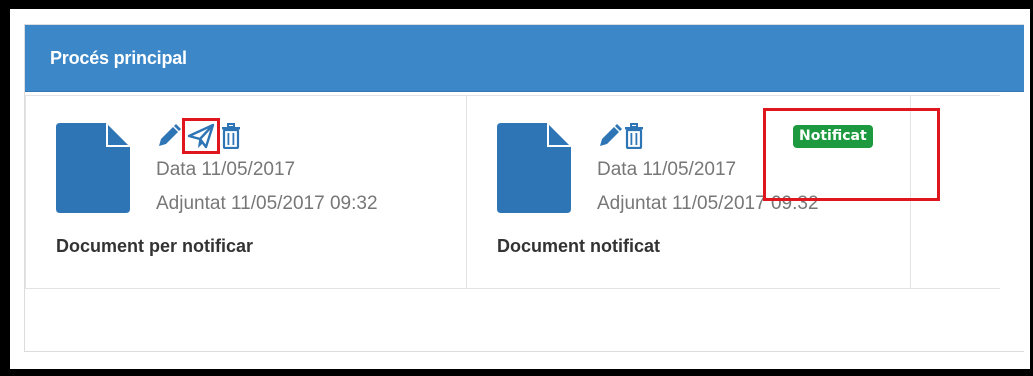 Image resolution: width=1033 pixels, height=376 pixels. What do you see at coordinates (833, 136) in the screenshot?
I see `status-badge: Notificat` at bounding box center [833, 136].